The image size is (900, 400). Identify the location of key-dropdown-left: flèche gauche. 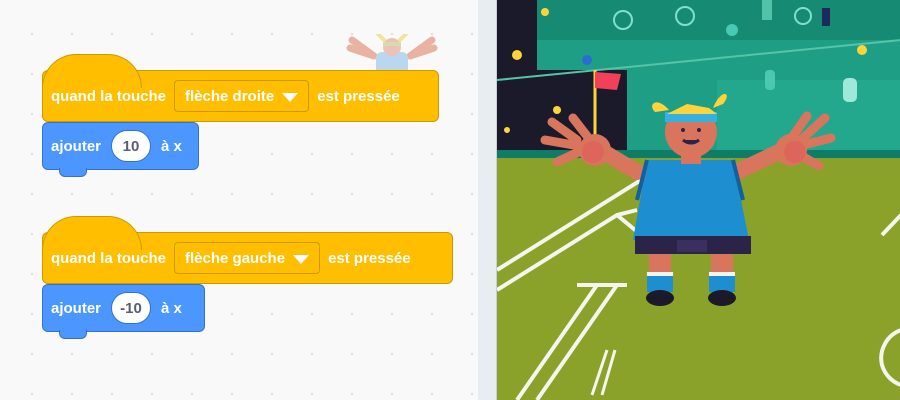
(247, 258).